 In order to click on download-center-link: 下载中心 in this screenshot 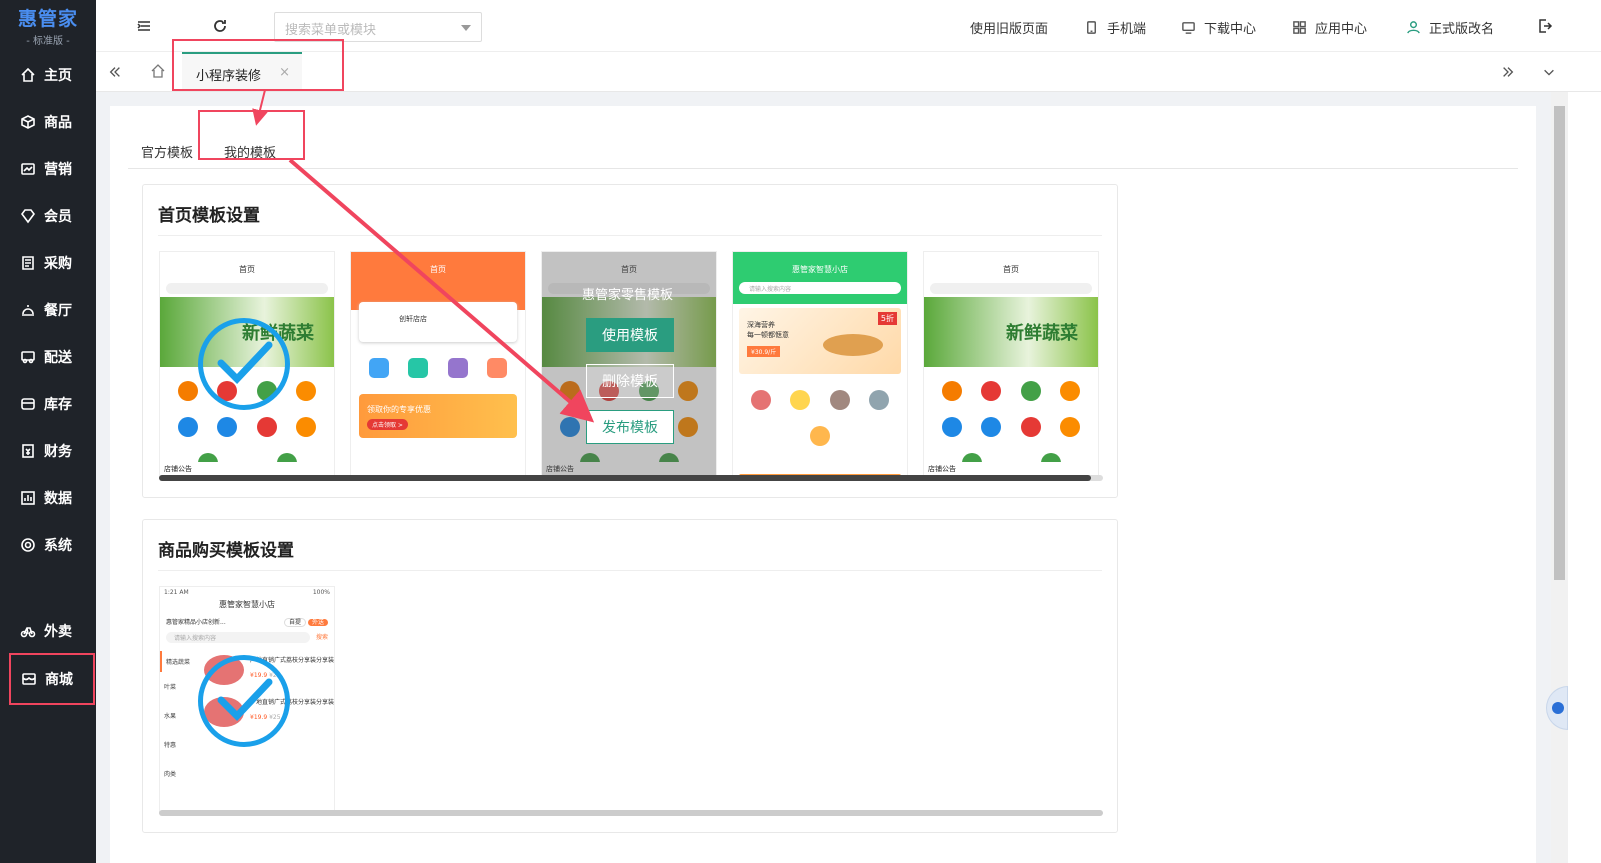, I will do `click(1218, 27)`.